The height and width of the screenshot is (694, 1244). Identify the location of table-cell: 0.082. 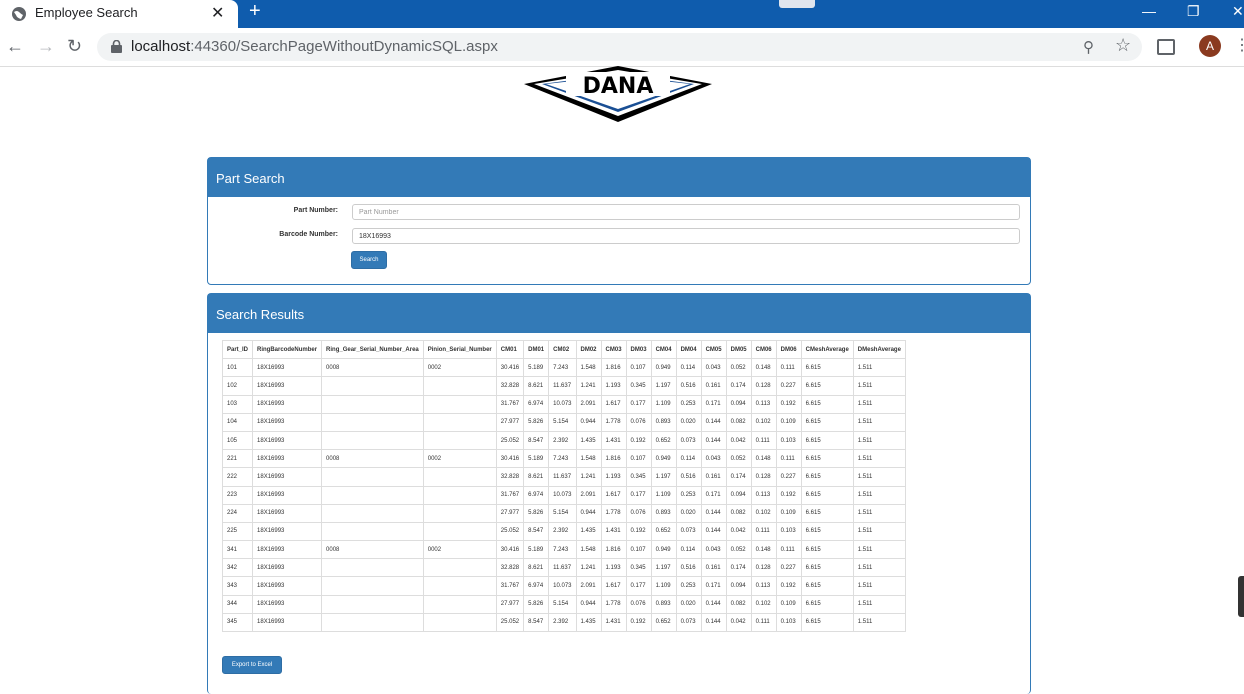
(738, 513).